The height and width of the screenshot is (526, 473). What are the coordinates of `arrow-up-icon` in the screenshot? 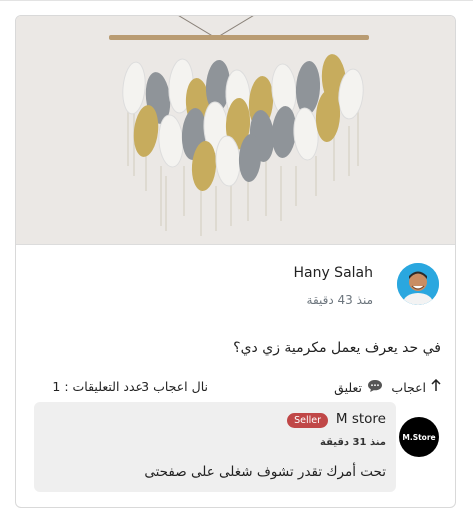 It's located at (436, 386).